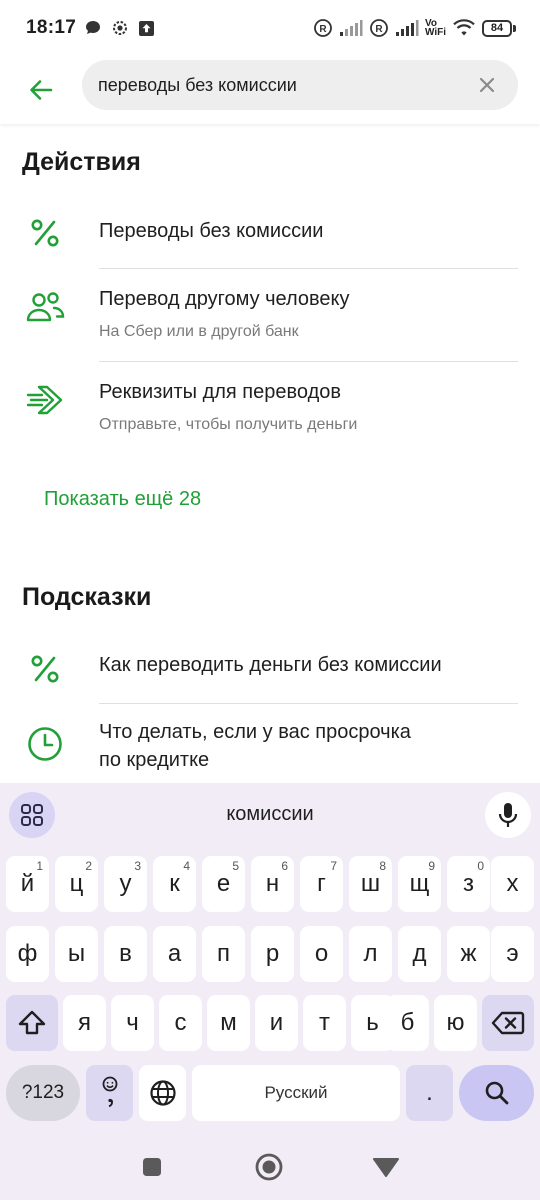  What do you see at coordinates (45, 744) in the screenshot?
I see `clock-icon` at bounding box center [45, 744].